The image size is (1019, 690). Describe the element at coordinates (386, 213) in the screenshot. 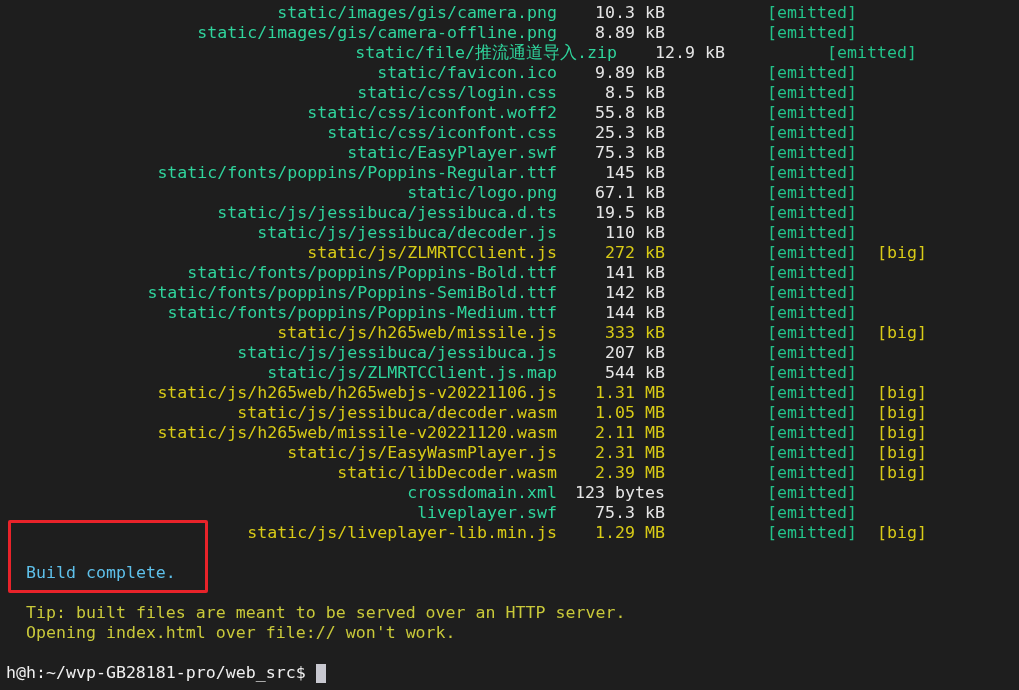

I see `asset-path: static/js/jessibuca/jessibuca.d.ts` at that location.